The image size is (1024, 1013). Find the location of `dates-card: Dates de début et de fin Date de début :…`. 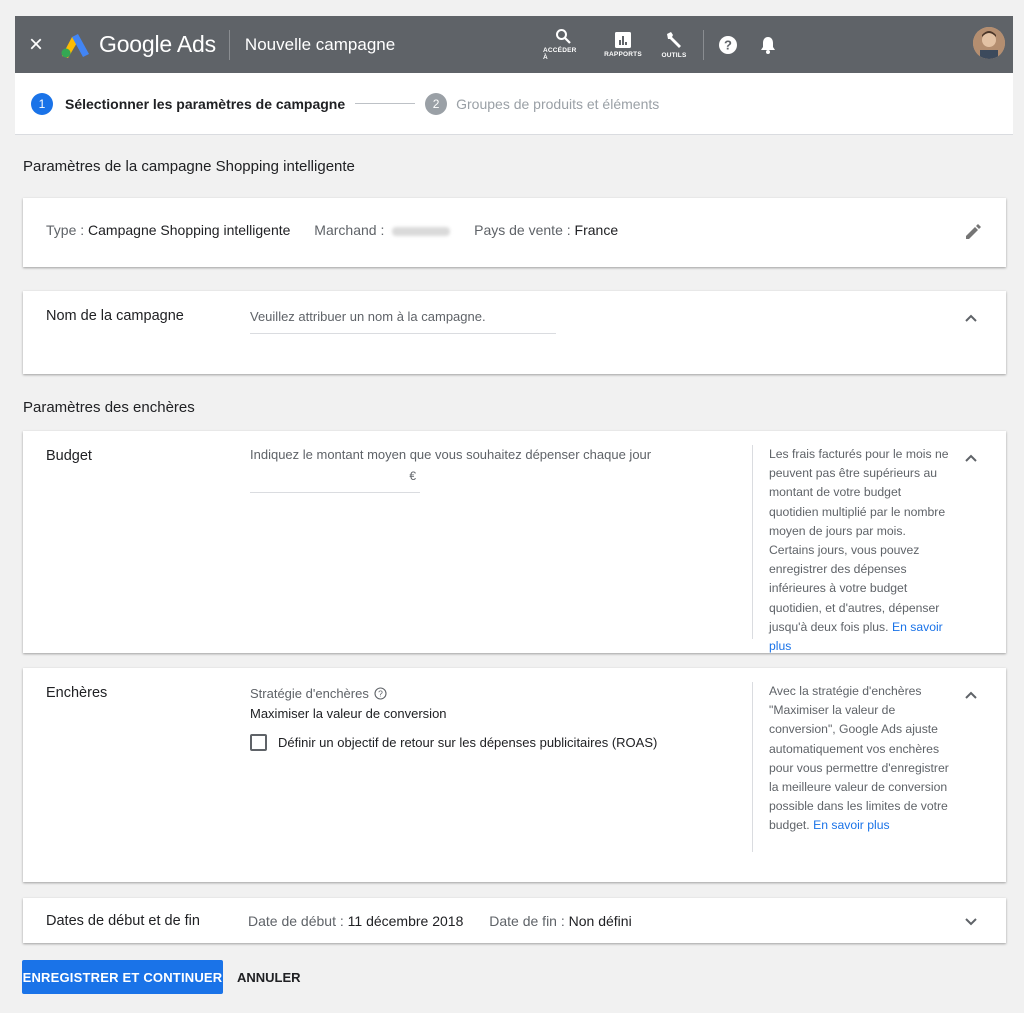

dates-card: Dates de début et de fin Date de début :… is located at coordinates (514, 920).